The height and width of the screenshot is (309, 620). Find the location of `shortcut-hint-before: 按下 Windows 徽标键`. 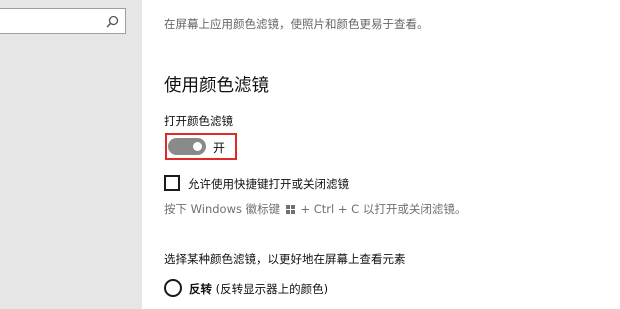

shortcut-hint-before: 按下 Windows 徽标键 is located at coordinates (222, 209).